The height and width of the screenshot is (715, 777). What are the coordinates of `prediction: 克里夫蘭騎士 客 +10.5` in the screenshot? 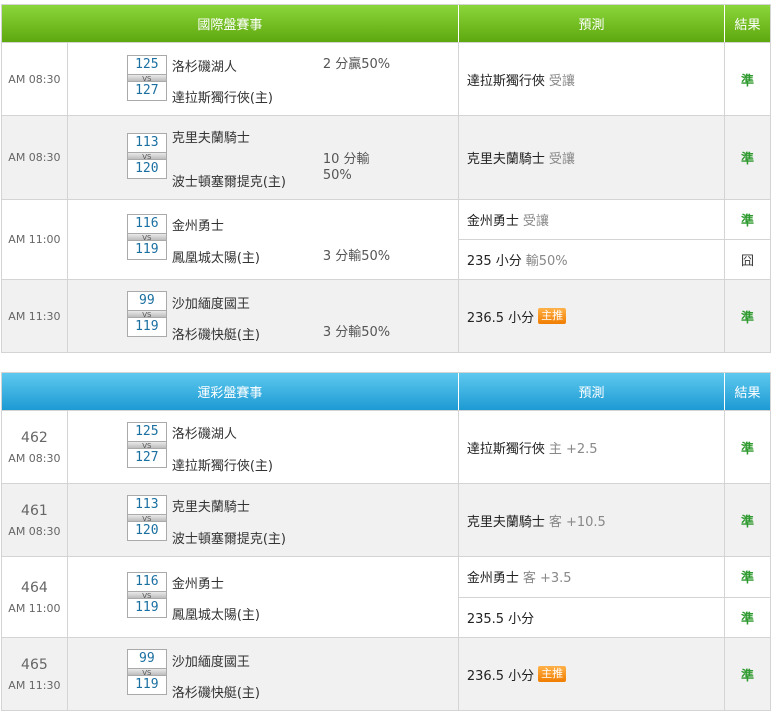 It's located at (591, 520).